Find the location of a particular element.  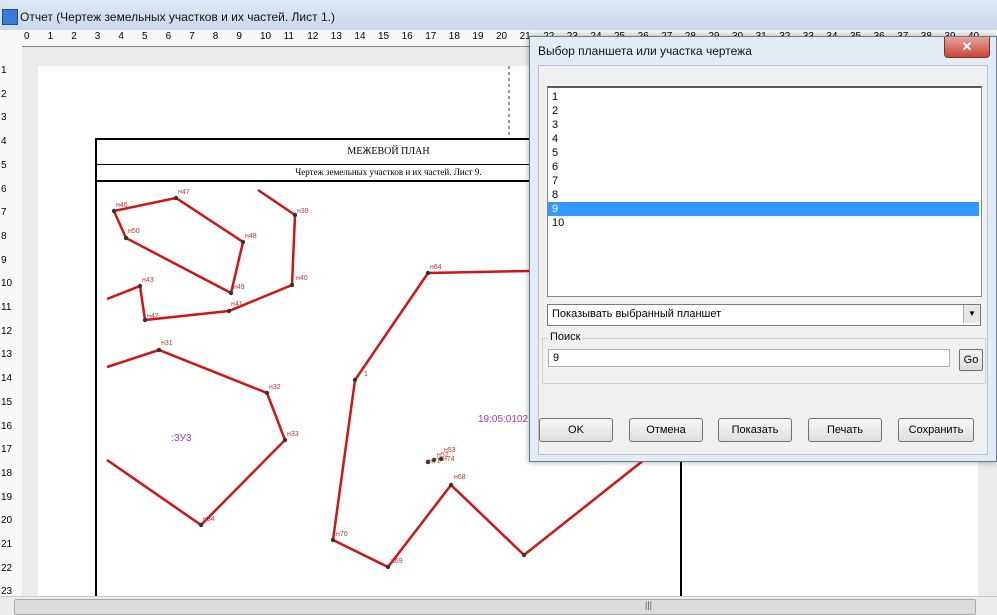

dialog-title: Выбор планшета или участка чертежа is located at coordinates (645, 51).